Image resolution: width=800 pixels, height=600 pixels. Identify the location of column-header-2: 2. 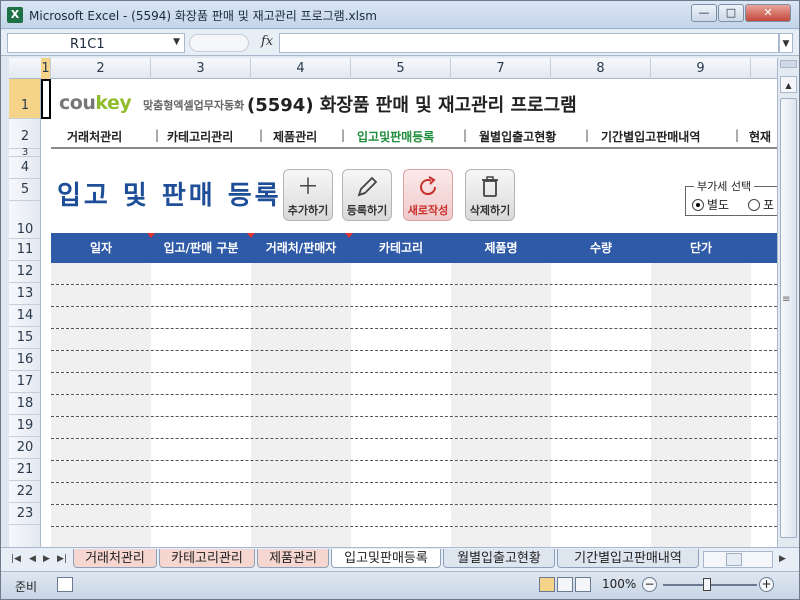
(101, 68).